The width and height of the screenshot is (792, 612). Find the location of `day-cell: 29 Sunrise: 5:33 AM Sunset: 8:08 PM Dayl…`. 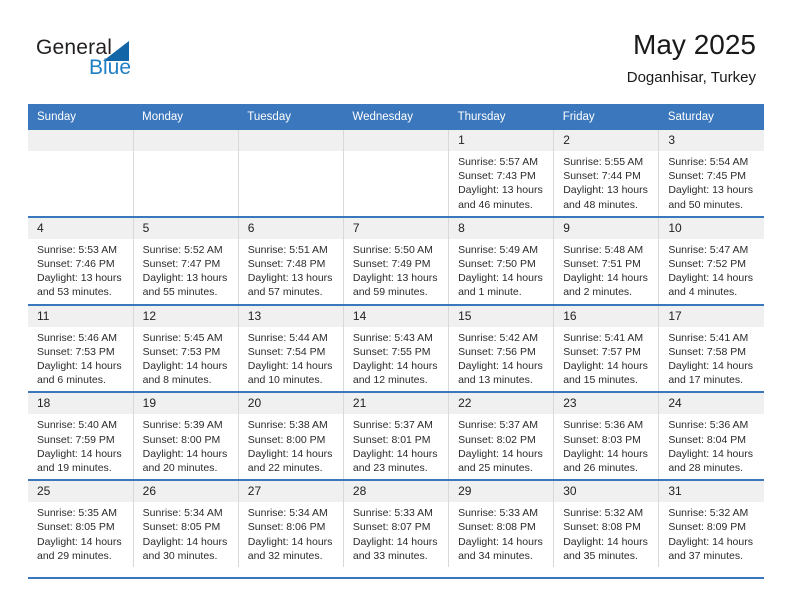

day-cell: 29 Sunrise: 5:33 AM Sunset: 8:08 PM Dayl… is located at coordinates (501, 523).